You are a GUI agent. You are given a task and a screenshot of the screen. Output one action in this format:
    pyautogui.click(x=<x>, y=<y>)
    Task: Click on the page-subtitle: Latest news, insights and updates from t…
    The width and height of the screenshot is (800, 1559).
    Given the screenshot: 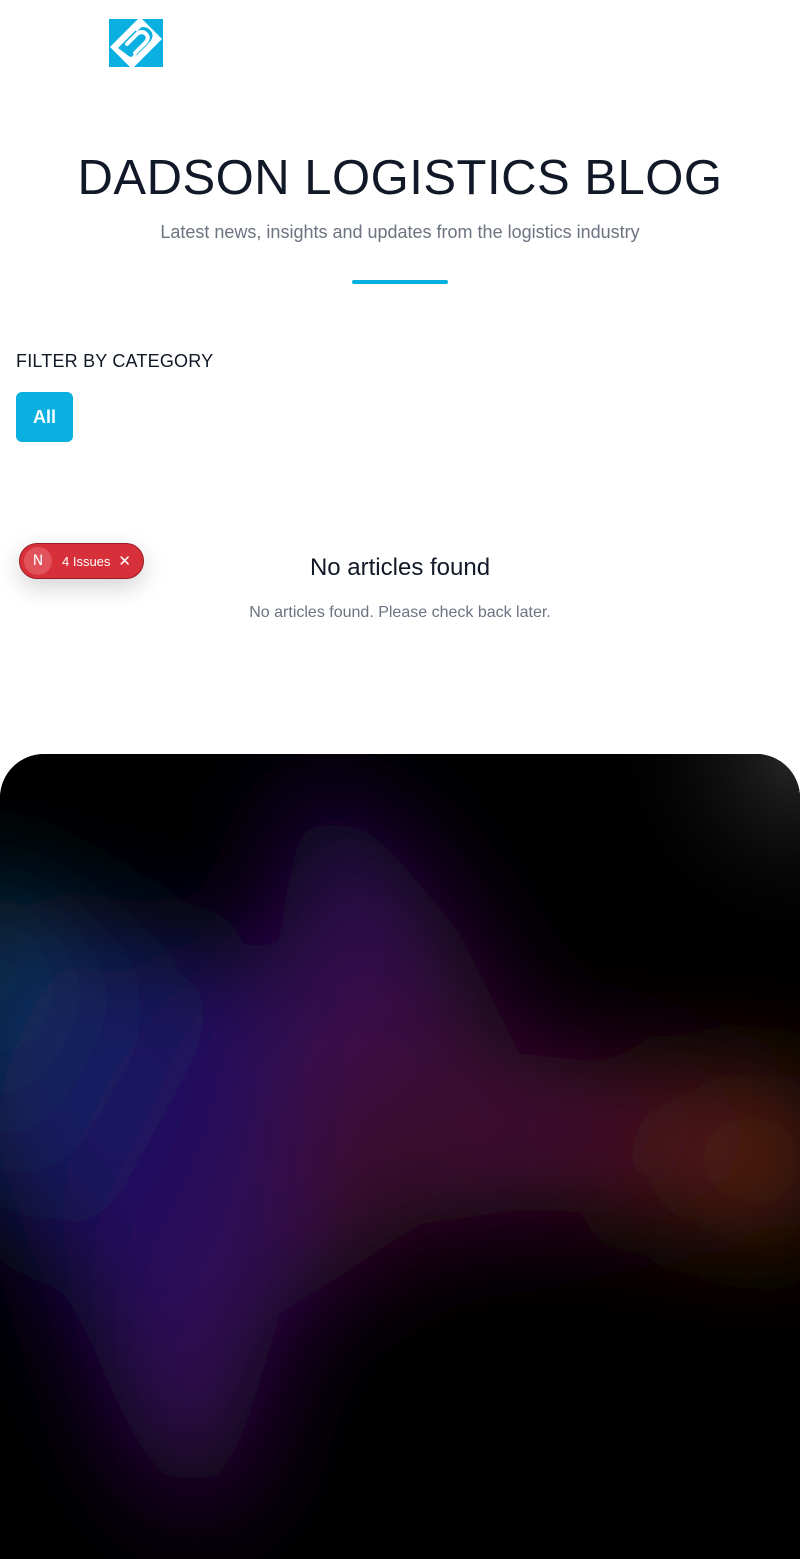 What is the action you would take?
    pyautogui.click(x=400, y=232)
    